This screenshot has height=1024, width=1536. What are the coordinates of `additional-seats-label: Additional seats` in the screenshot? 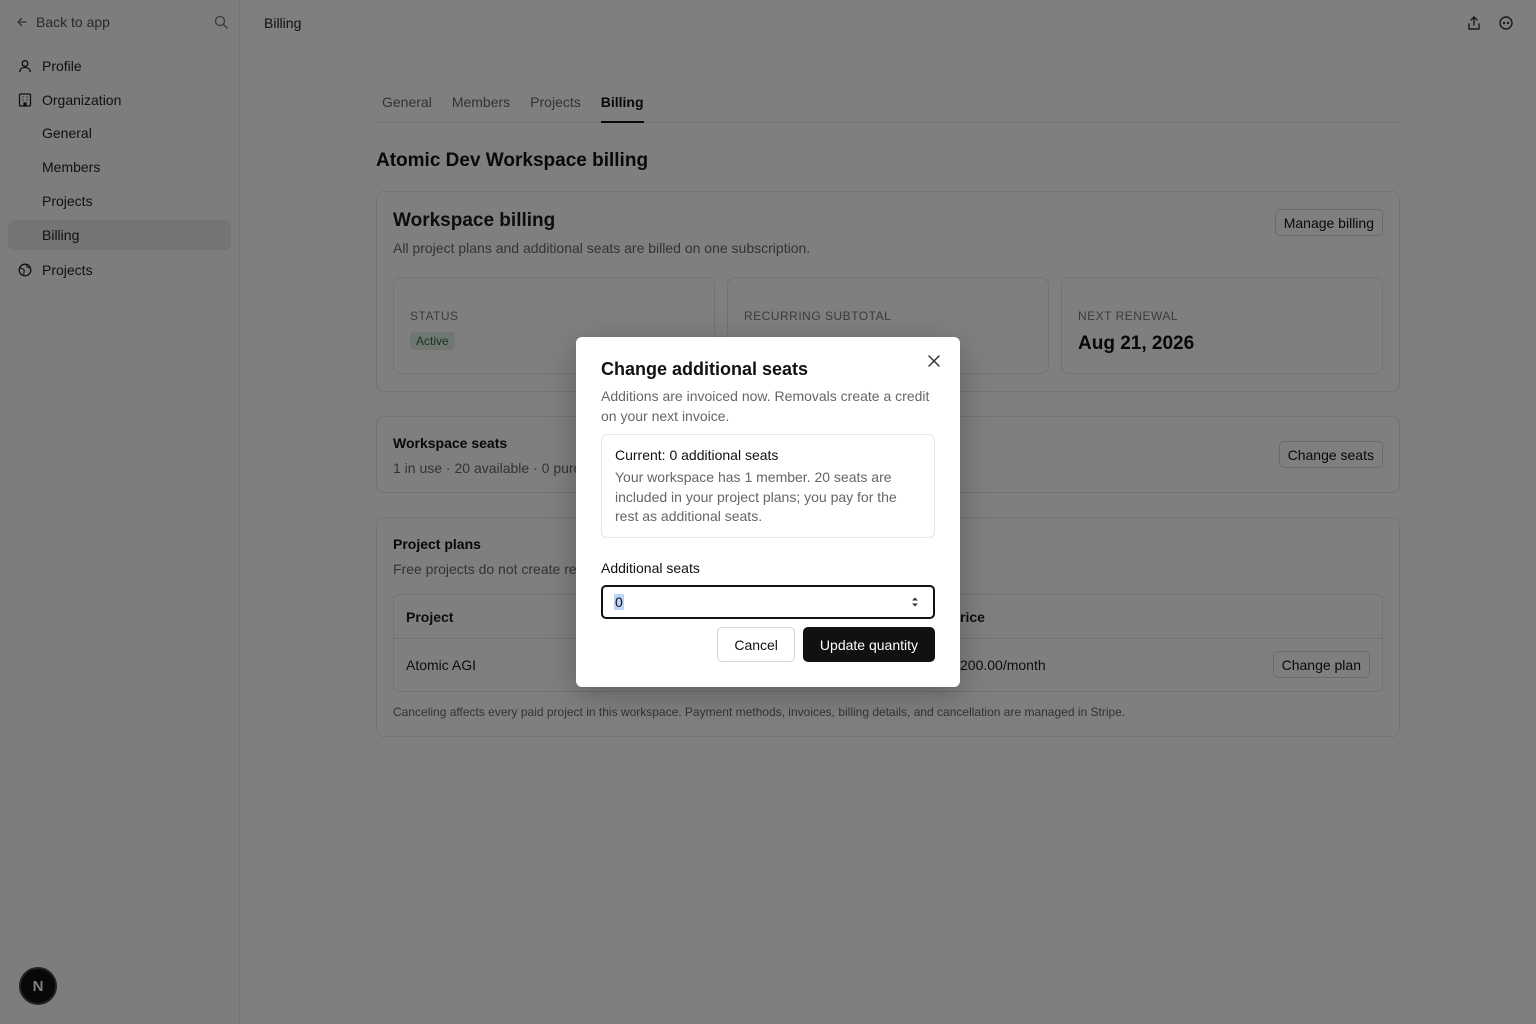 It's located at (650, 568).